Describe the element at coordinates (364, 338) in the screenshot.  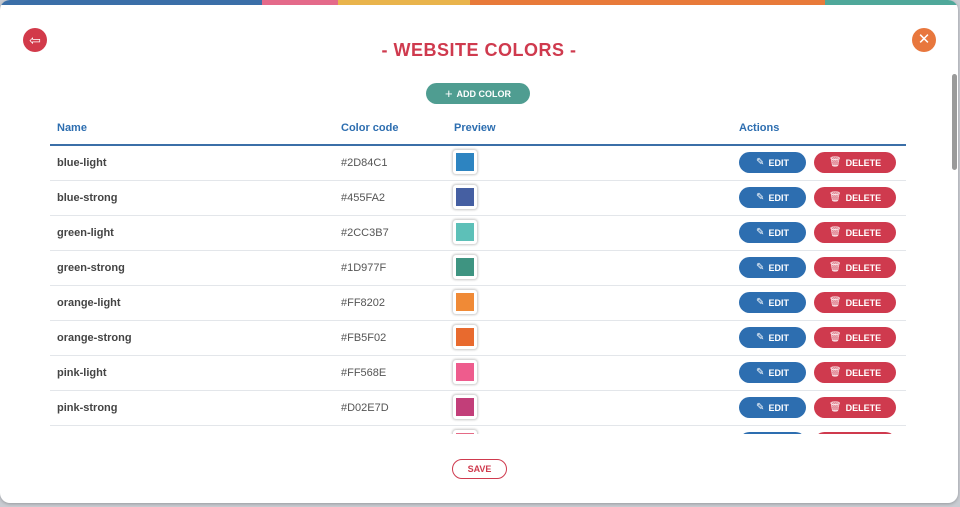
I see `color-code: #FB5F02` at that location.